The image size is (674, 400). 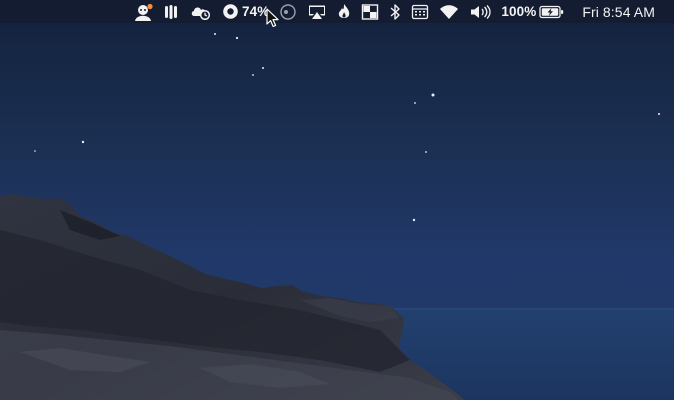 What do you see at coordinates (618, 11) in the screenshot?
I see `clock-text: Fri 8:54 AM` at bounding box center [618, 11].